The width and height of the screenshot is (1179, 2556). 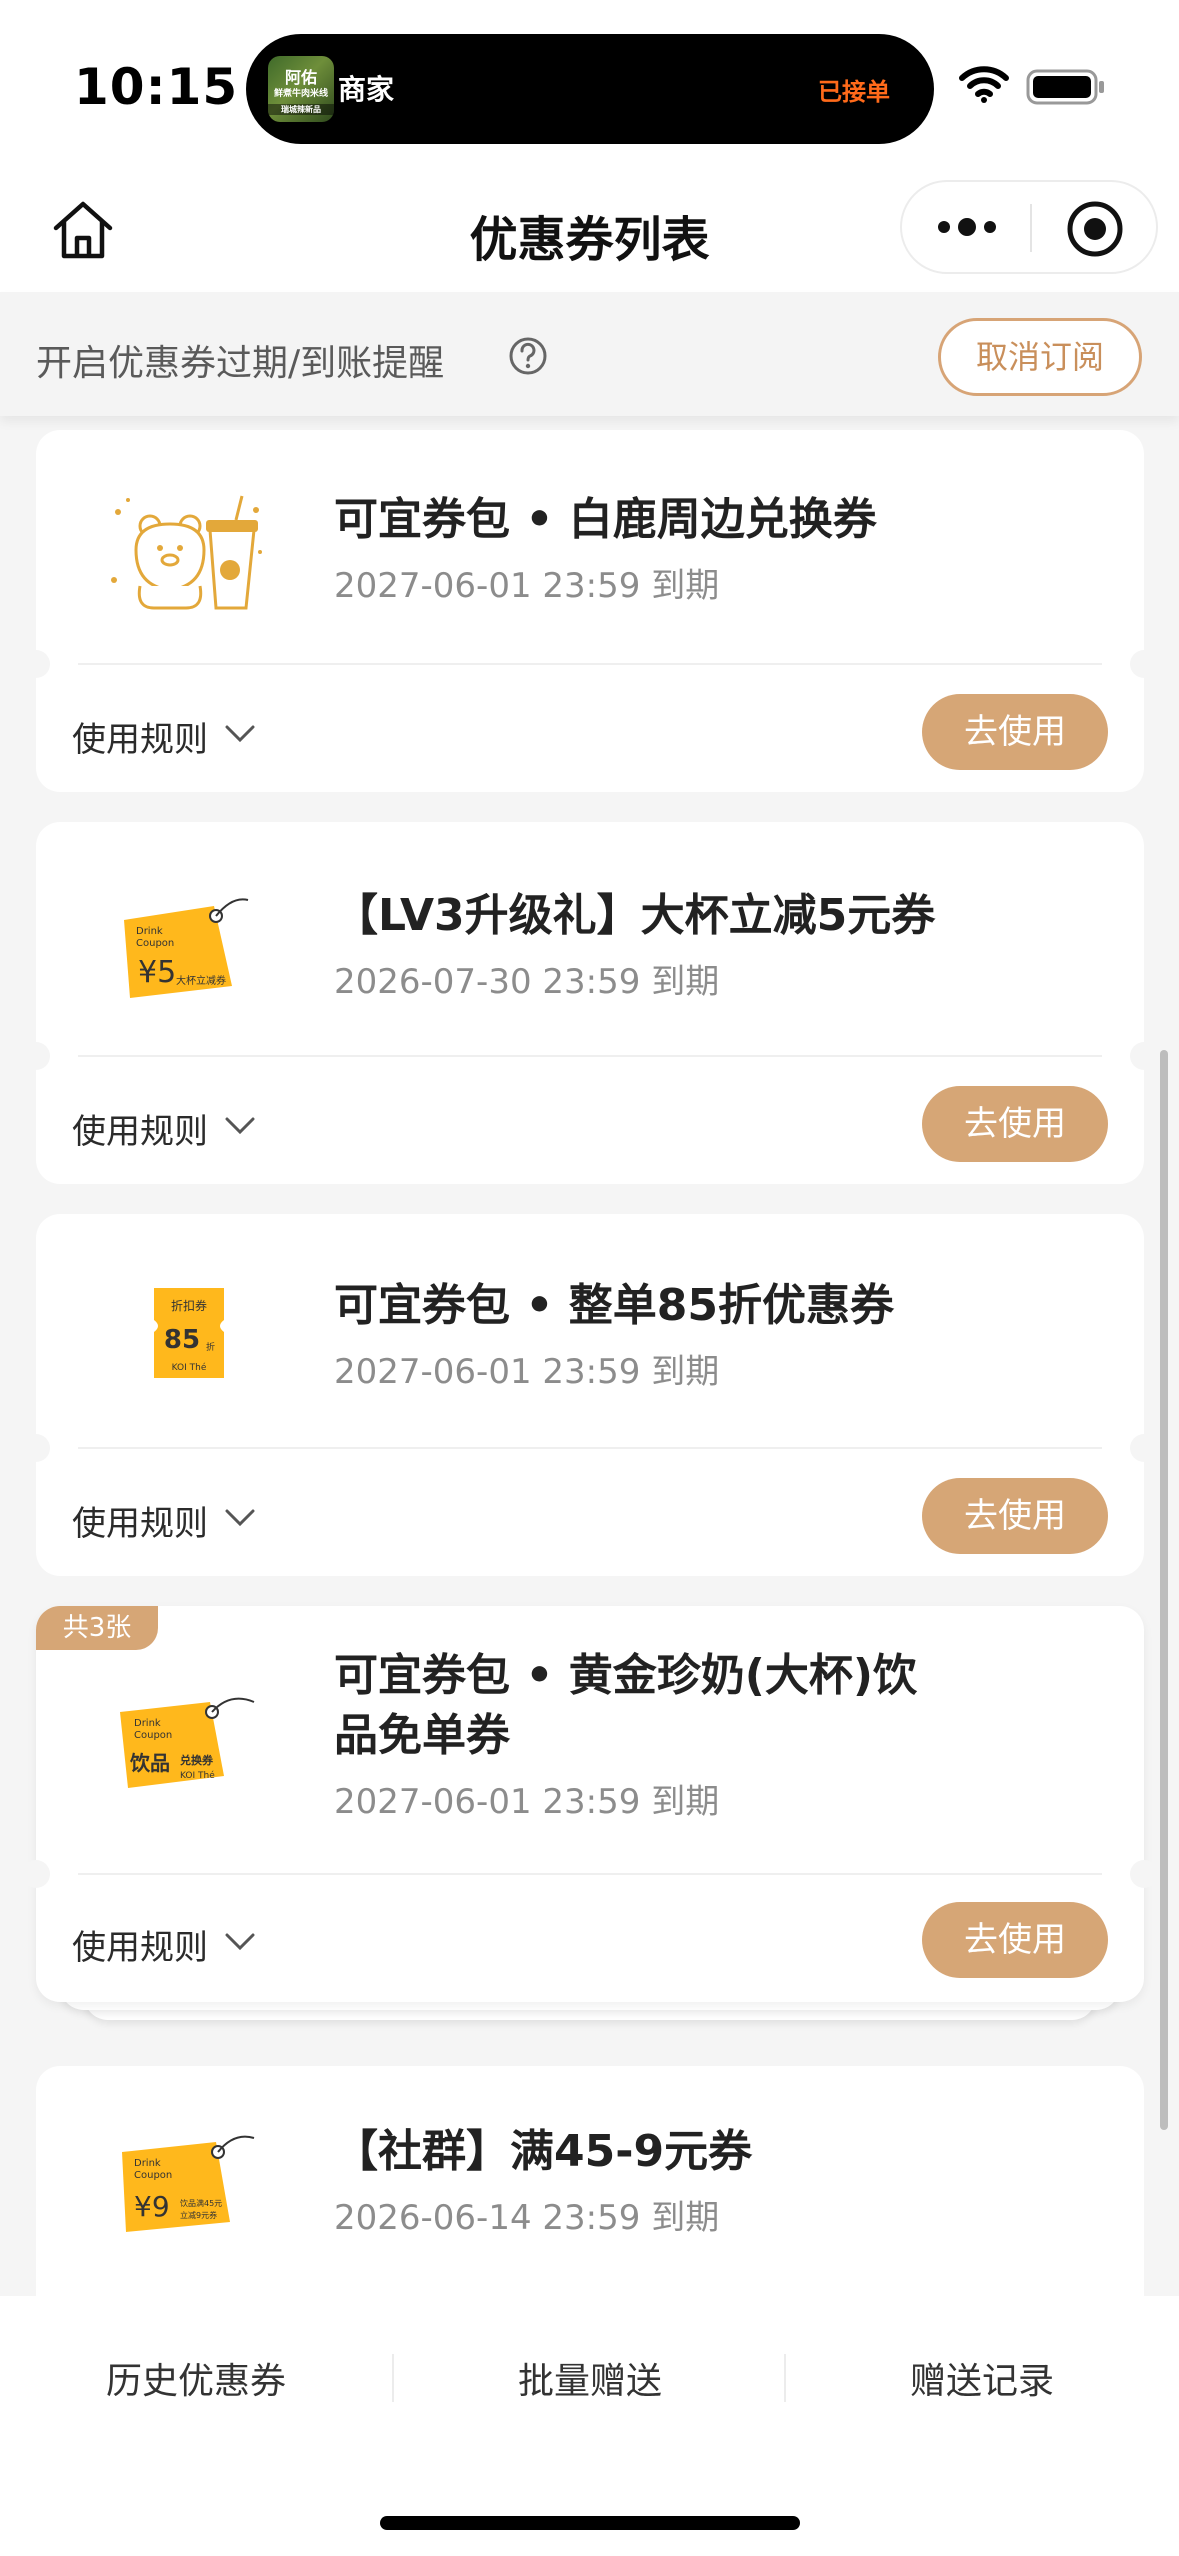 What do you see at coordinates (1065, 87) in the screenshot?
I see `battery-icon` at bounding box center [1065, 87].